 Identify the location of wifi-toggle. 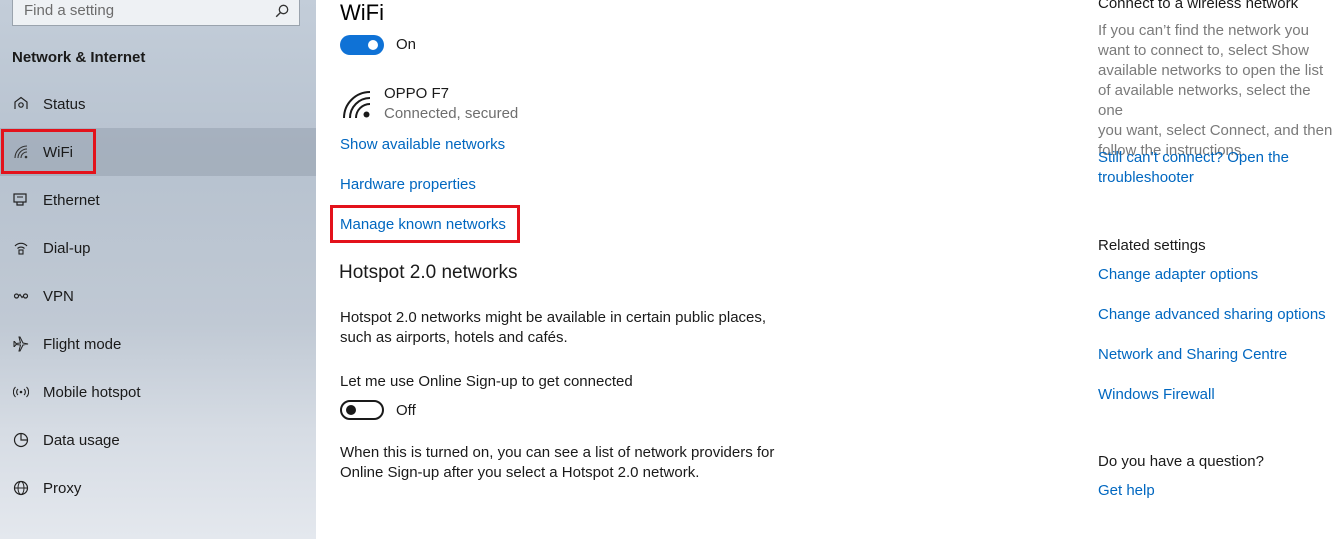
(362, 45).